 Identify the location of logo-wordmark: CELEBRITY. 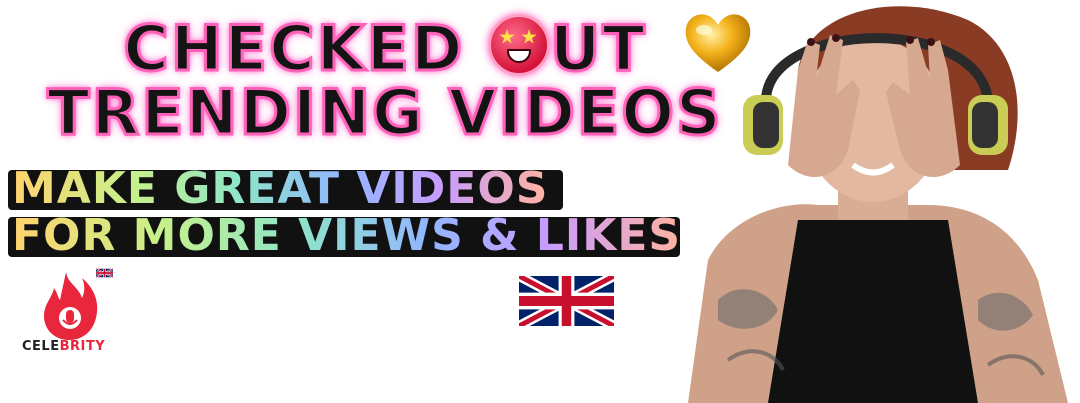
(63, 346).